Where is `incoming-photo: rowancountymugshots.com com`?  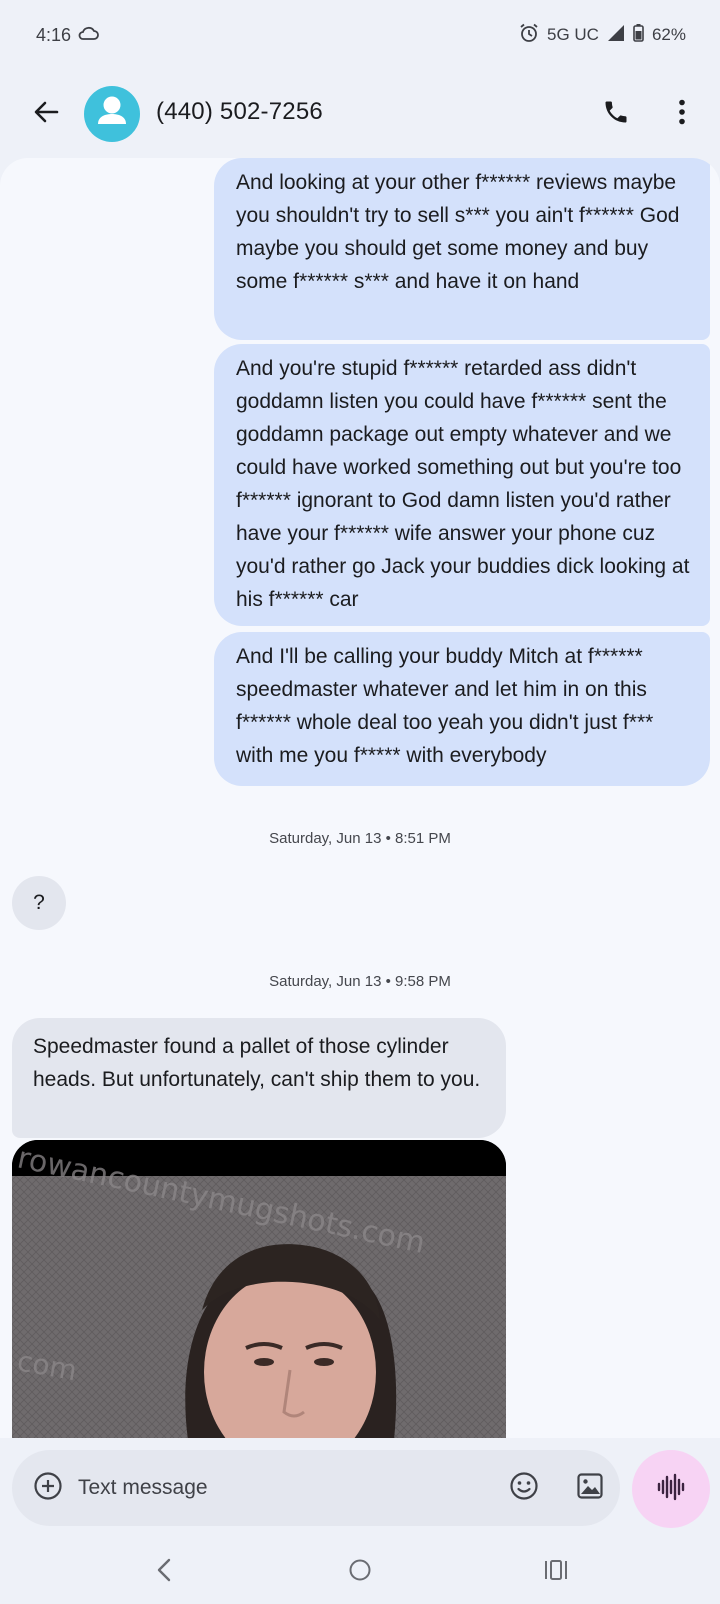 incoming-photo: rowancountymugshots.com com is located at coordinates (259, 1289).